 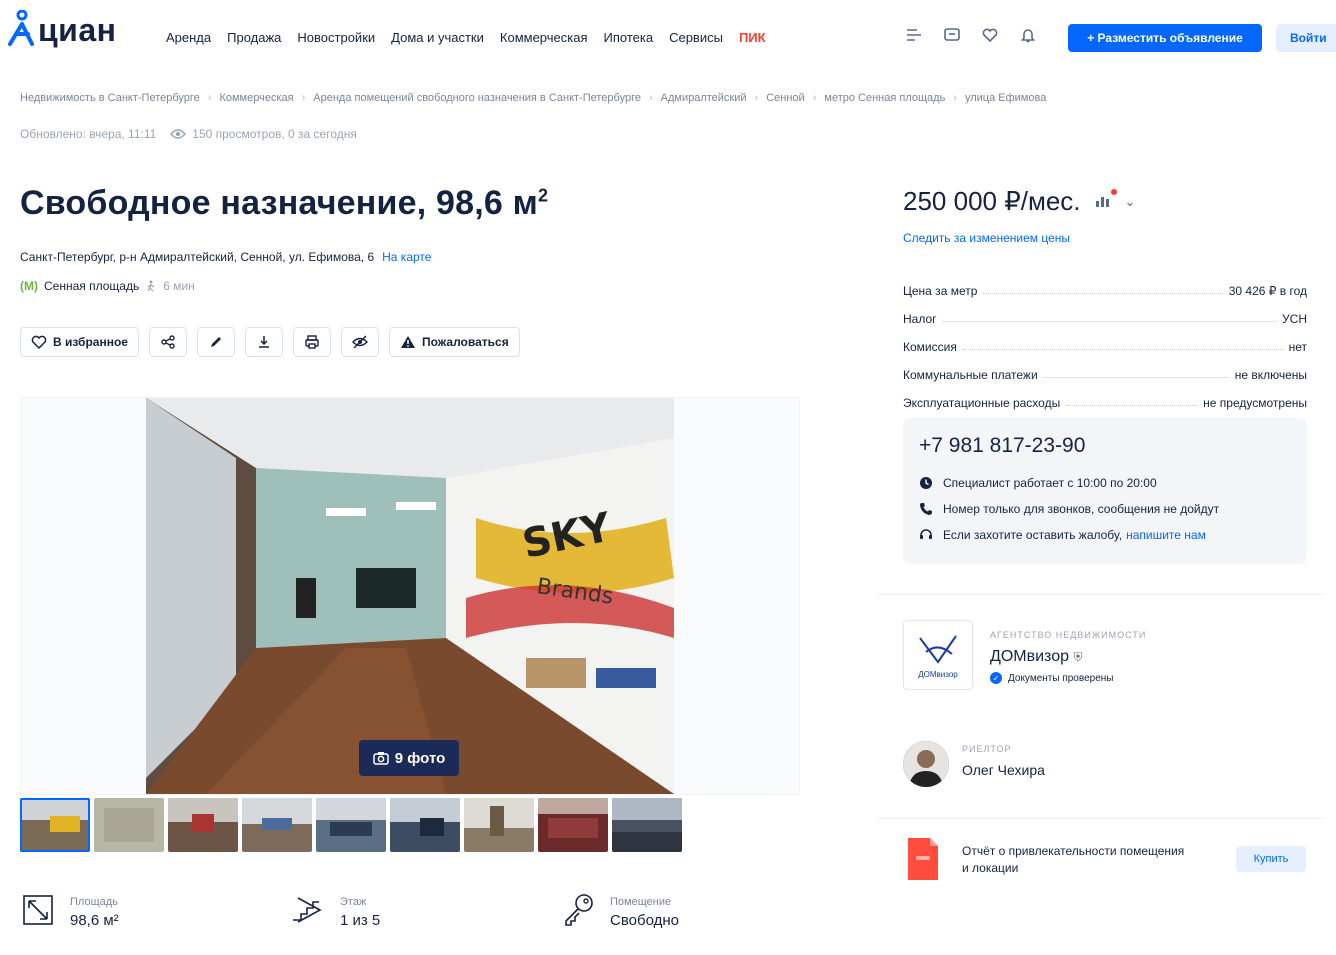 What do you see at coordinates (409, 758) in the screenshot?
I see `photo-count-button: 9 фото` at bounding box center [409, 758].